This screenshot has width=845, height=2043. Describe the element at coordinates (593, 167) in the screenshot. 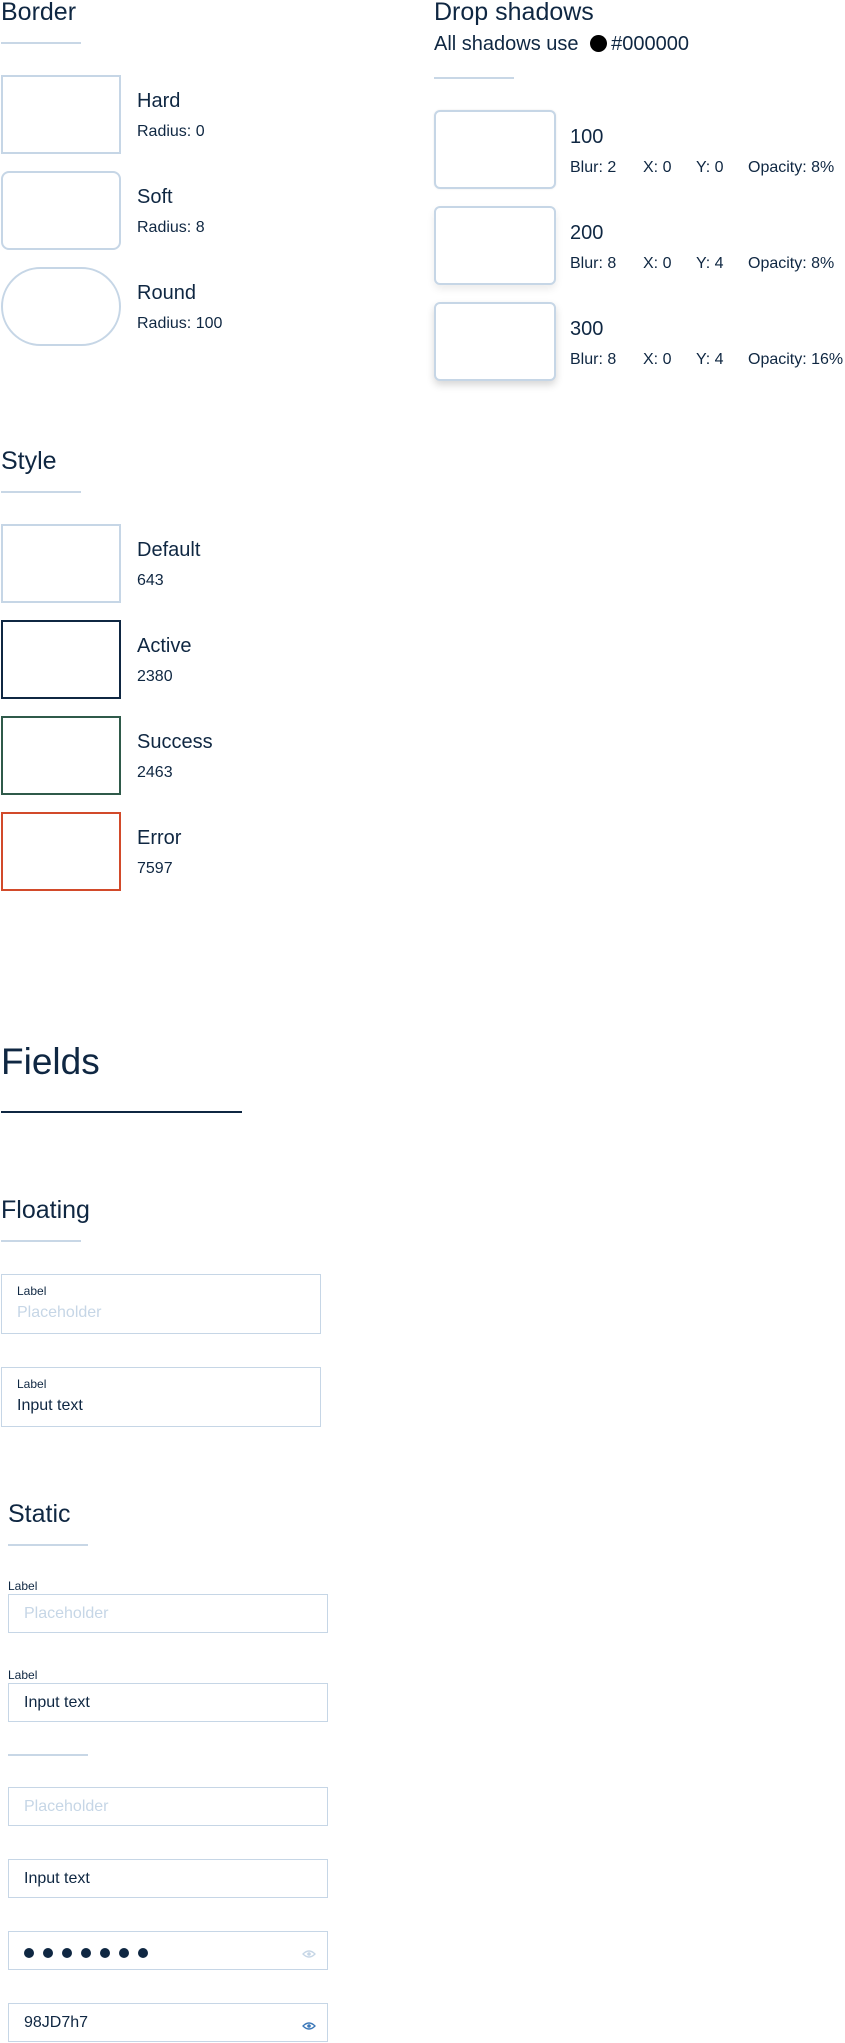

I see `shadow-100-blur: Blur: 2` at that location.